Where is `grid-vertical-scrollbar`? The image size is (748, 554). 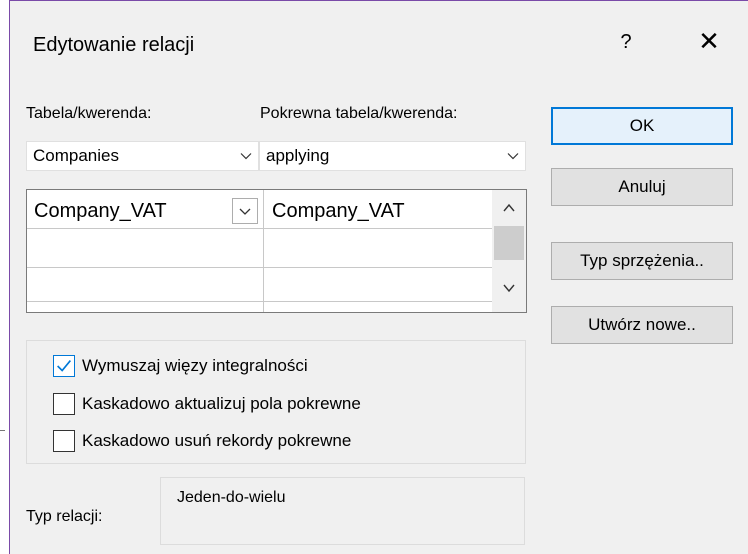 grid-vertical-scrollbar is located at coordinates (509, 251).